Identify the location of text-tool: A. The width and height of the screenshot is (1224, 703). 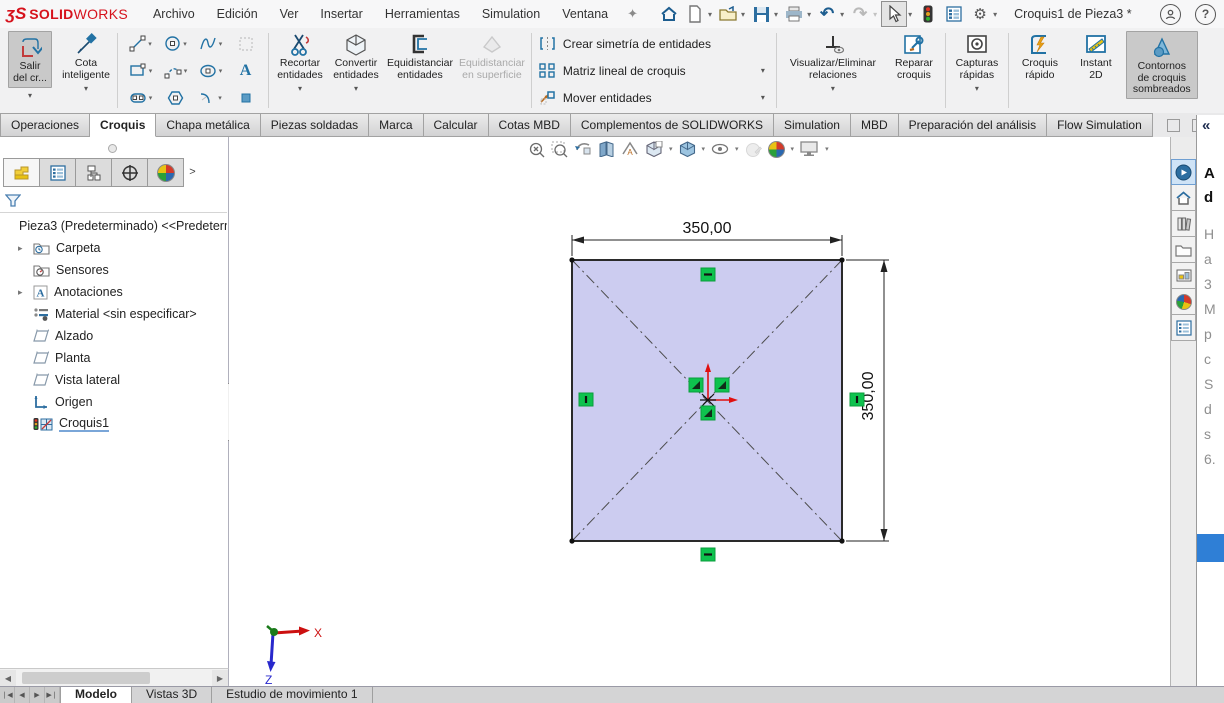
(246, 71).